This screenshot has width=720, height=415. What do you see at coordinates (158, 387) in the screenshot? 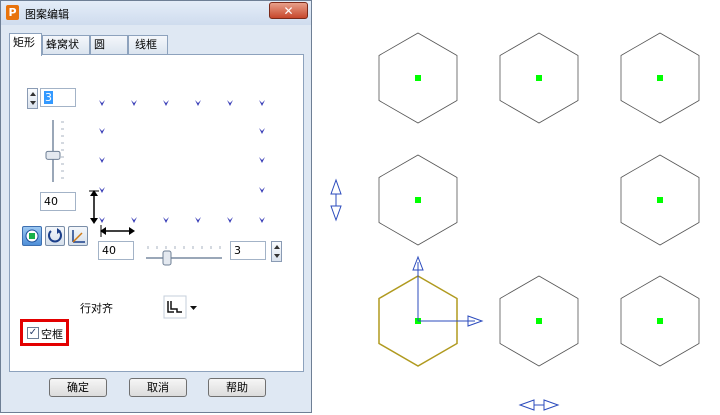
I see `cancel-button: 取消` at bounding box center [158, 387].